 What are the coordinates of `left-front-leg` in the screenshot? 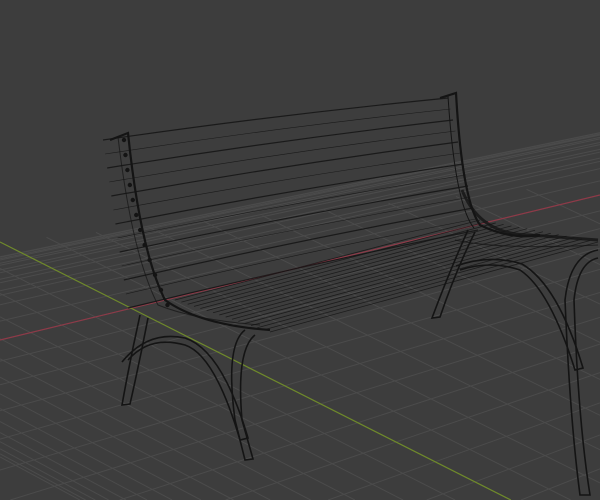 It's located at (243, 395).